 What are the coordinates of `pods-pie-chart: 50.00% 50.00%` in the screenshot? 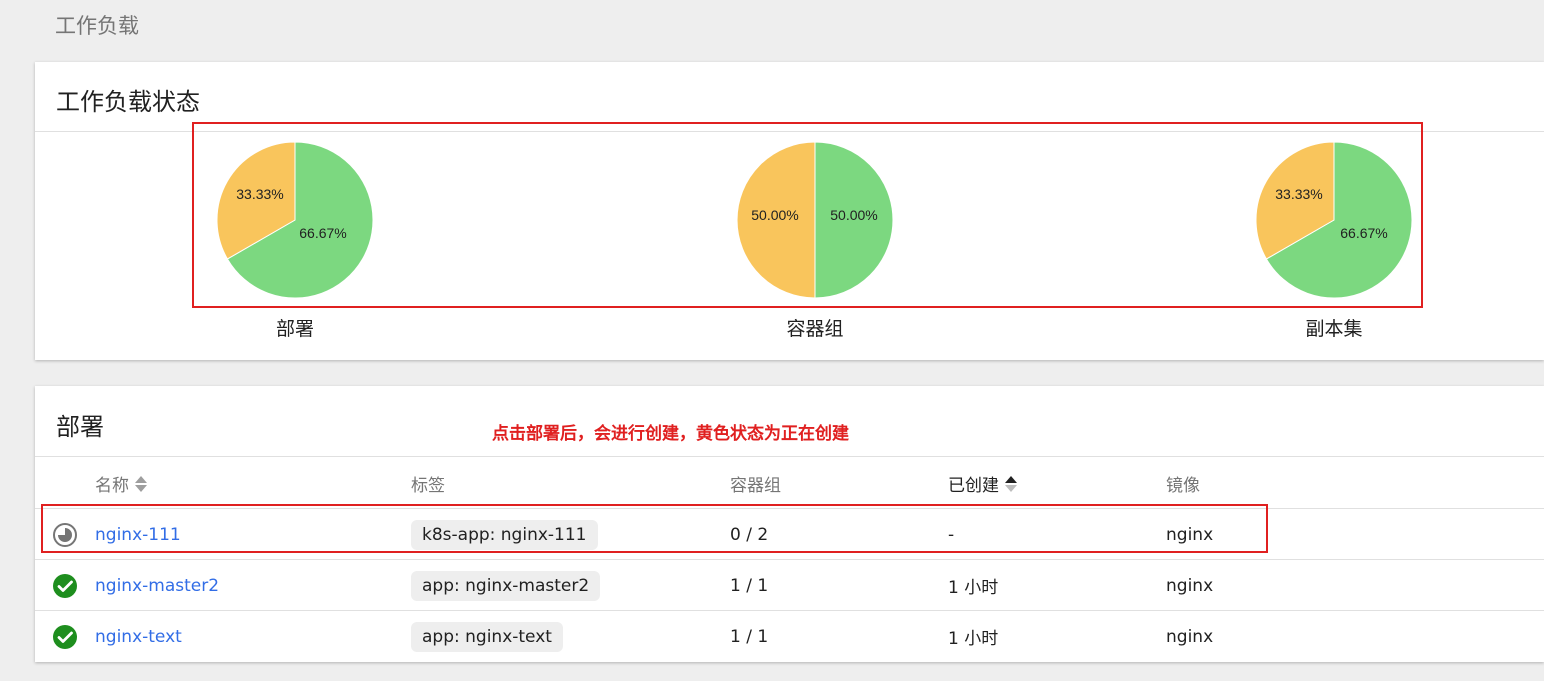 It's located at (815, 220).